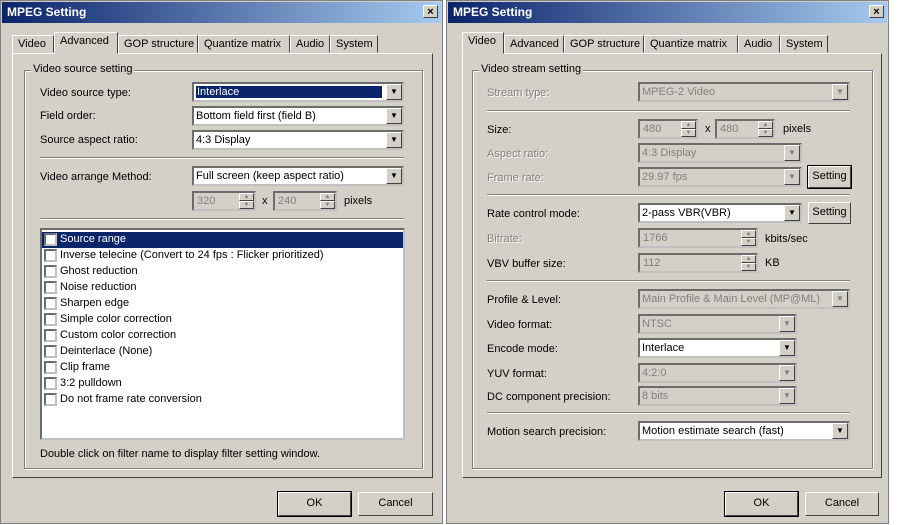 This screenshot has width=900, height=525. What do you see at coordinates (298, 92) in the screenshot?
I see `video-source-type-select: Interlace ▼` at bounding box center [298, 92].